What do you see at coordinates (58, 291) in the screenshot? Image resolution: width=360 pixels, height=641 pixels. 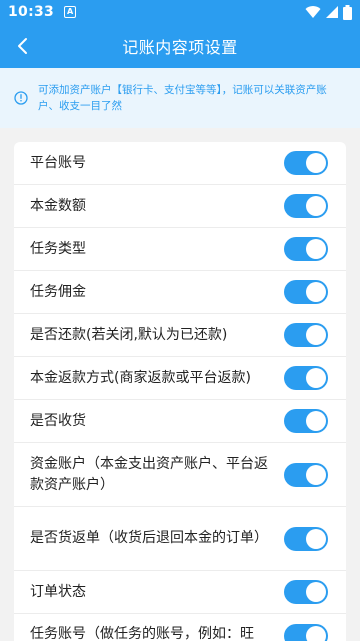 I see `setting-label: 任务佣金` at bounding box center [58, 291].